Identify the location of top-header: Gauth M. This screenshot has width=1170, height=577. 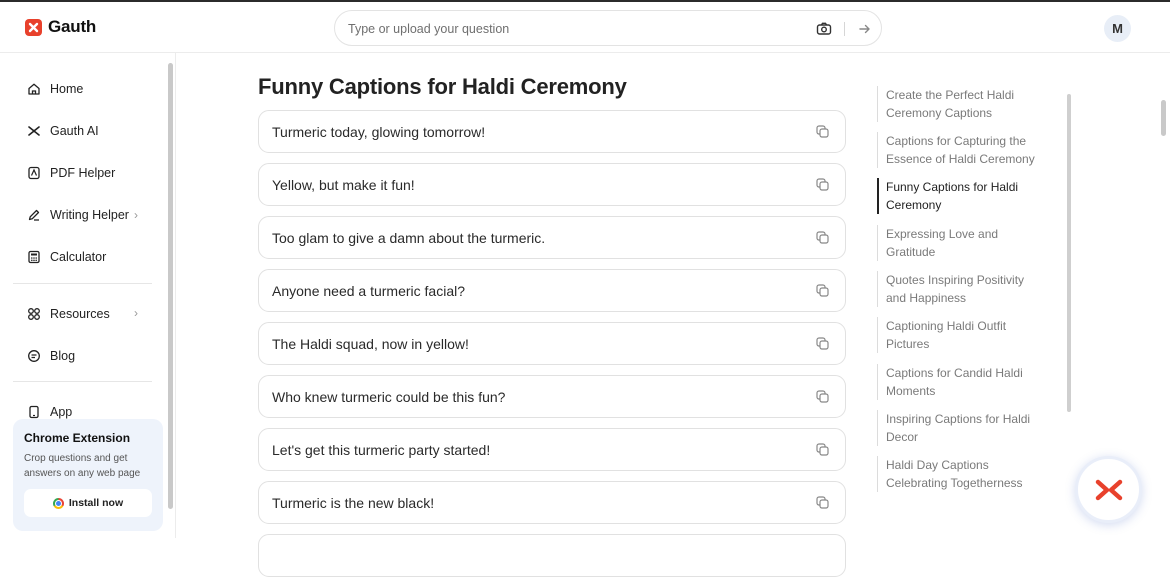
(585, 27).